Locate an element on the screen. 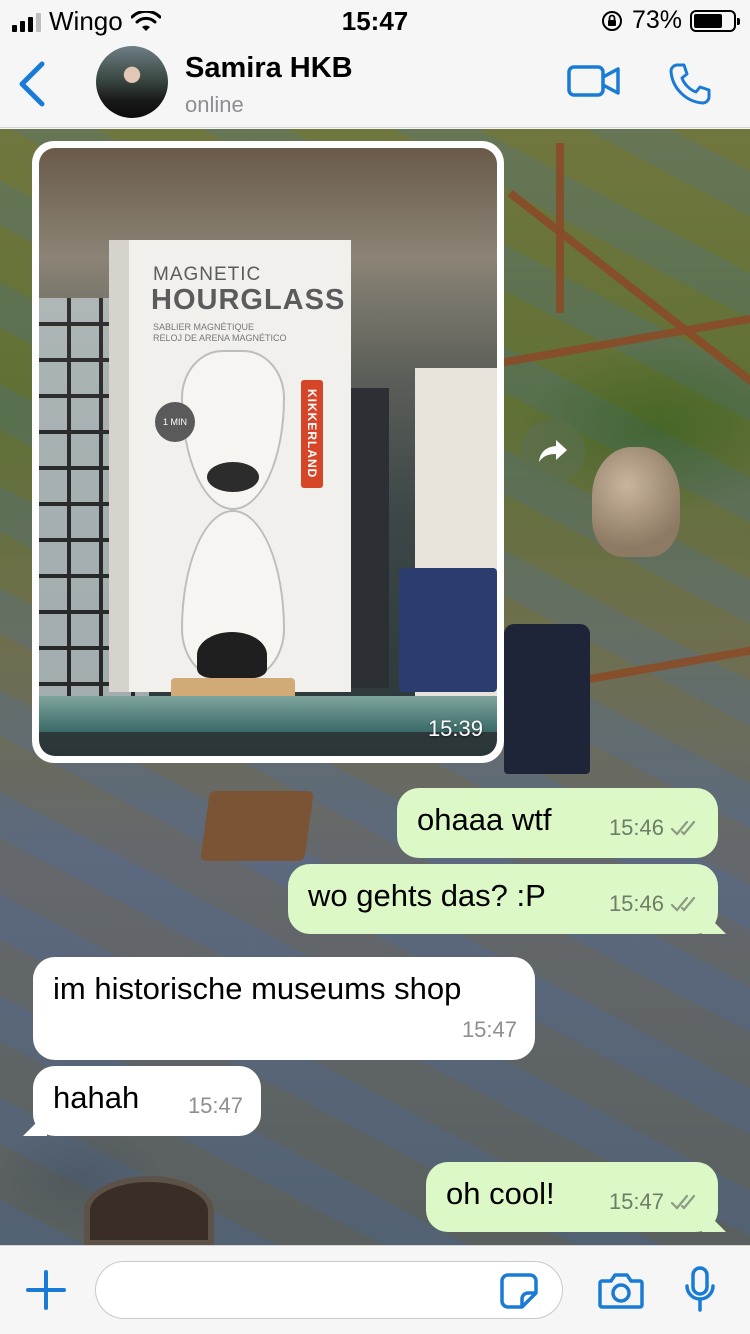  hourglass-sand-bottom is located at coordinates (232, 655).